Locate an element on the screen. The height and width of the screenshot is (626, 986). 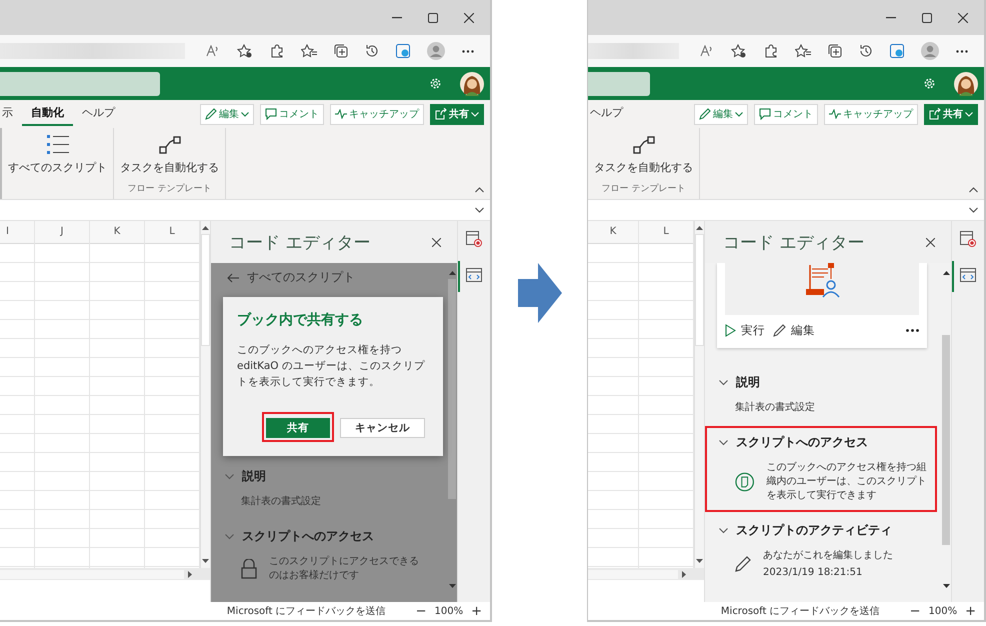
back-link: すべてのスクリプト is located at coordinates (301, 277).